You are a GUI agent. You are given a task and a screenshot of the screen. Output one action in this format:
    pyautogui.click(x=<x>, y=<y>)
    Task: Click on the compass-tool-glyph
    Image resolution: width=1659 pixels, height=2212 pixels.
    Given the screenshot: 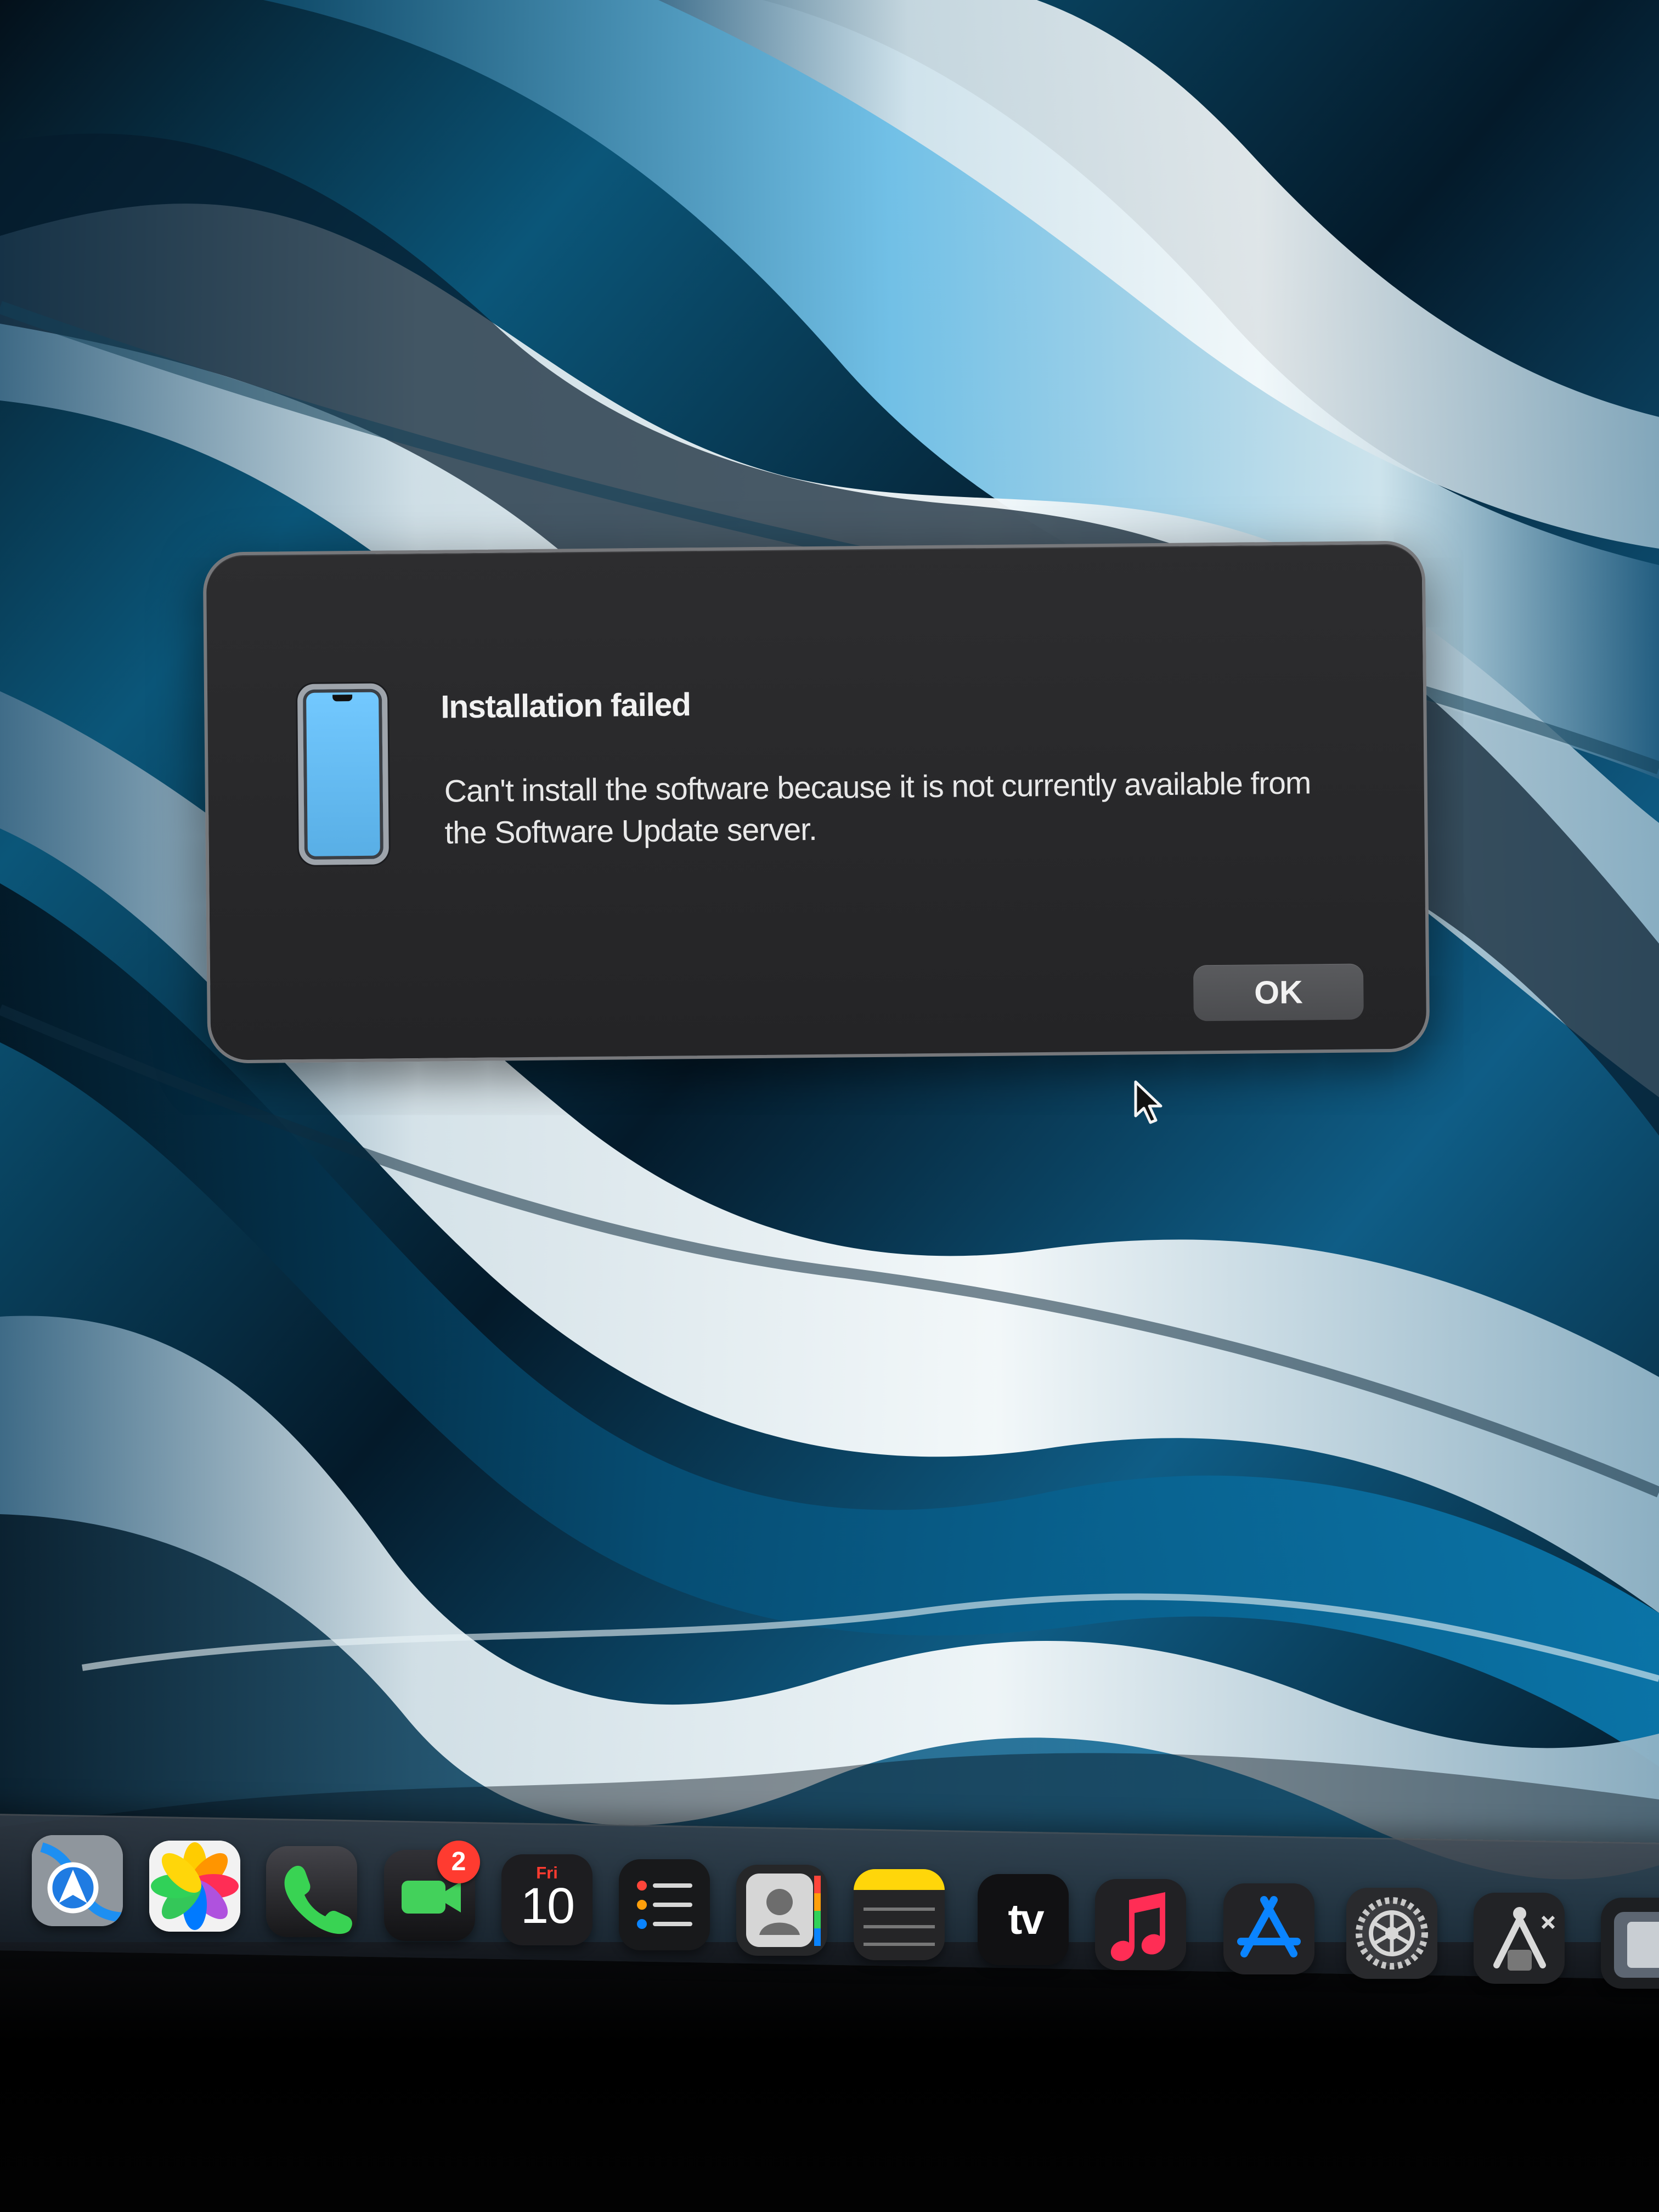 What is the action you would take?
    pyautogui.click(x=1524, y=1939)
    